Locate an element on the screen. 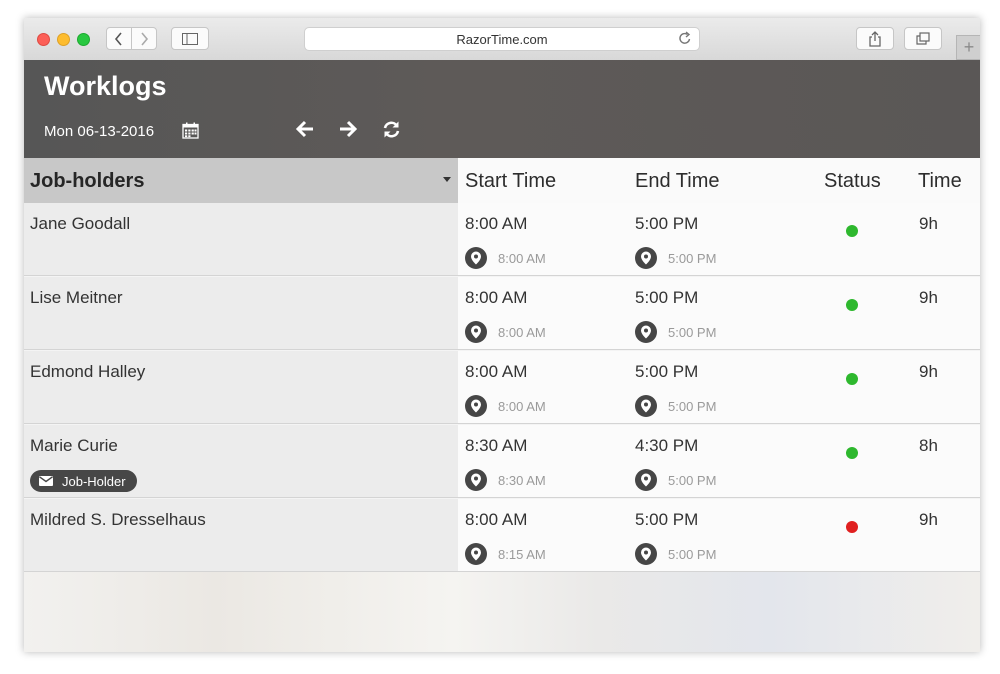 The width and height of the screenshot is (1000, 674). job-holder-cell: Lise Meitner is located at coordinates (241, 313).